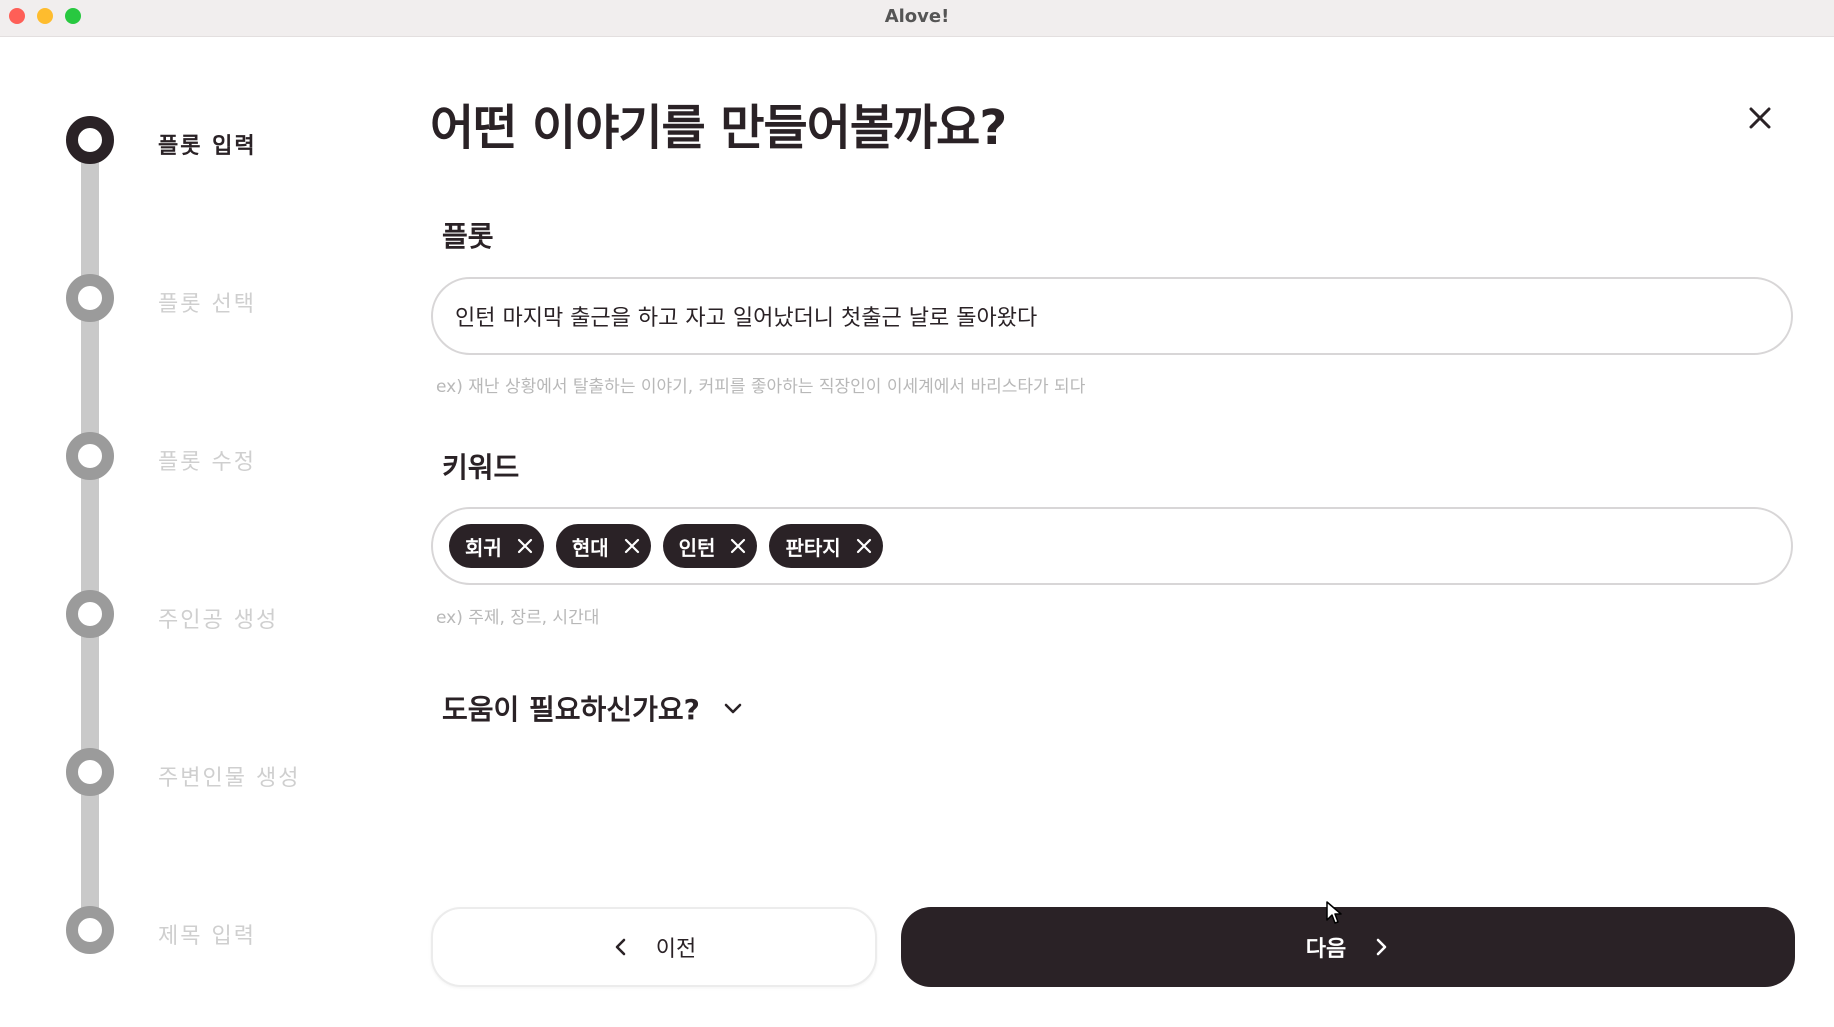 The image size is (1834, 1027). Describe the element at coordinates (590, 547) in the screenshot. I see `chip-label: 현대` at that location.